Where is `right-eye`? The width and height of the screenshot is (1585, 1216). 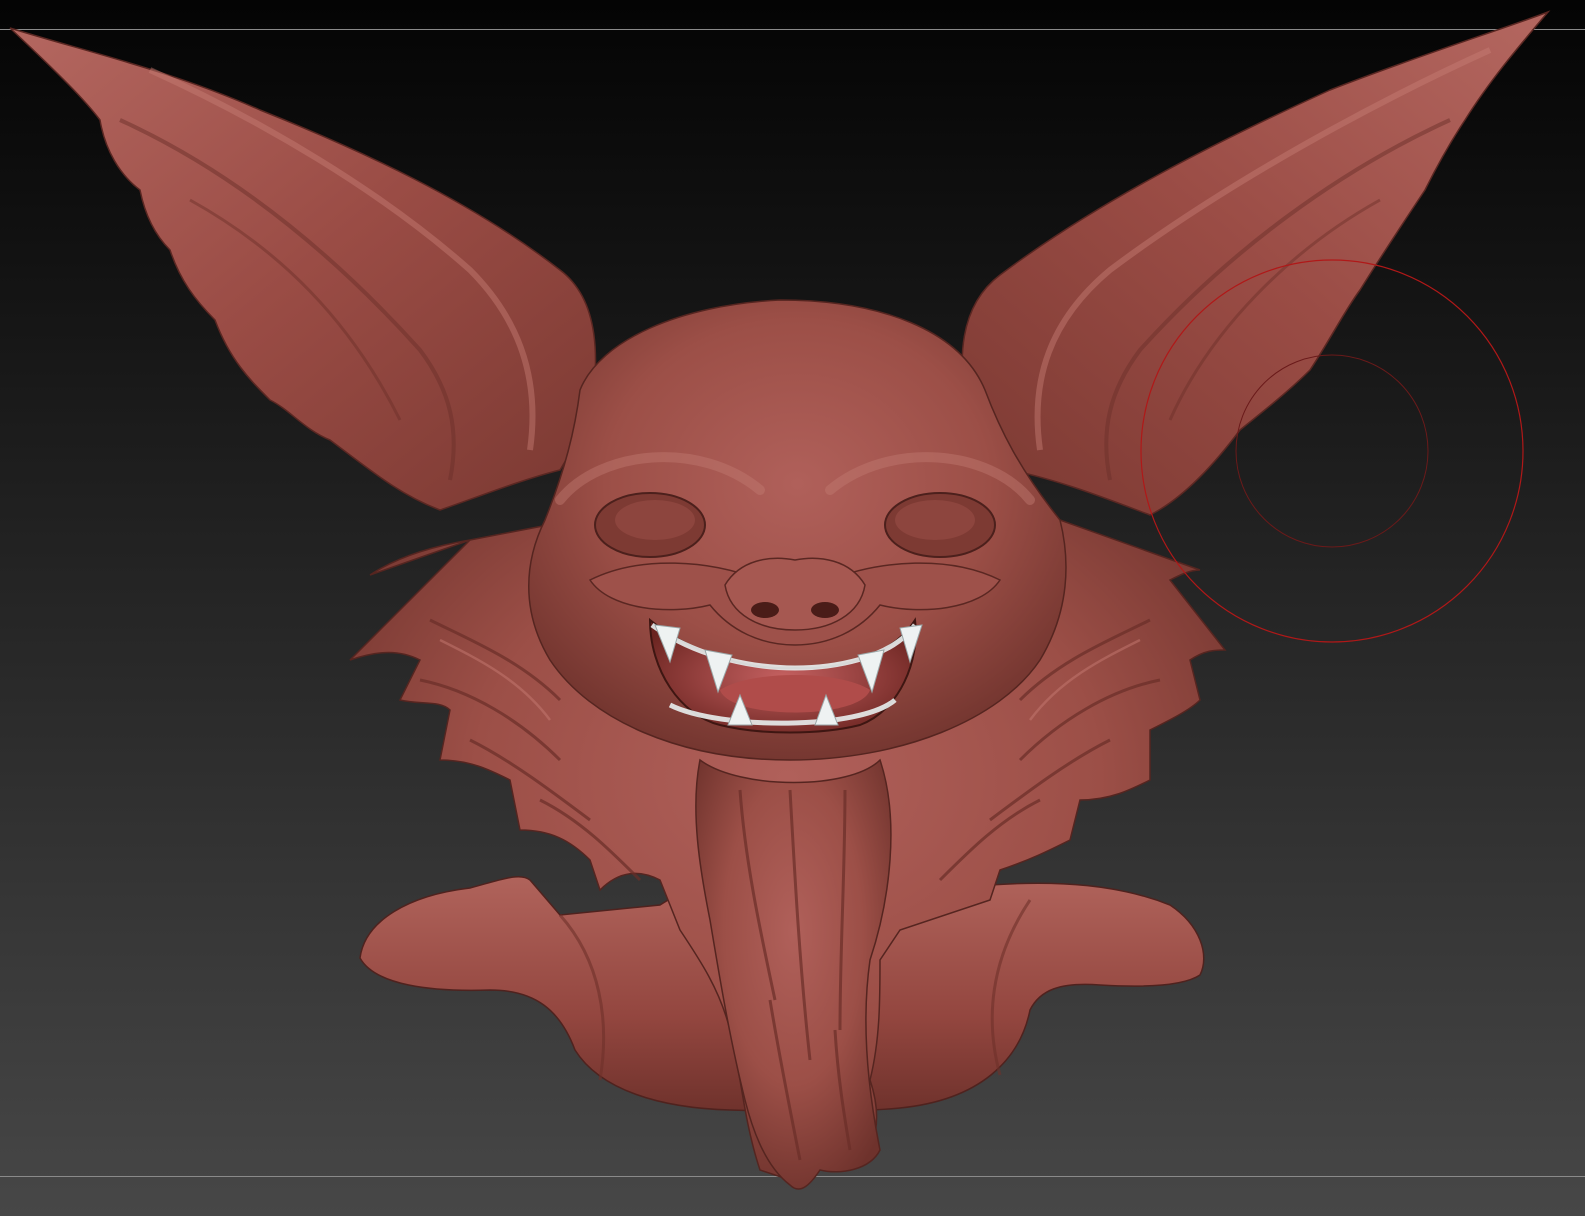 right-eye is located at coordinates (940, 525).